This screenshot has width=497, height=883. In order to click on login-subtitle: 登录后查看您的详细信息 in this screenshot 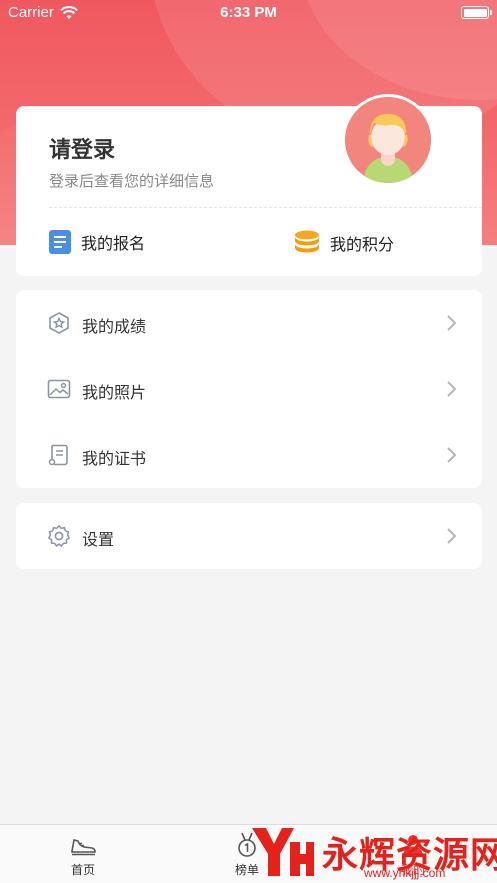, I will do `click(132, 181)`.